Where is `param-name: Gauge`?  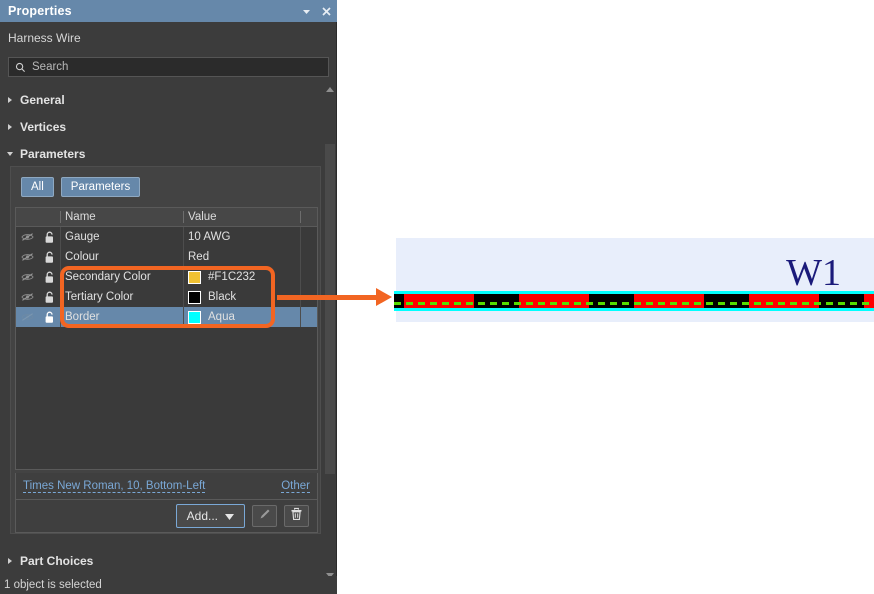 param-name: Gauge is located at coordinates (121, 237).